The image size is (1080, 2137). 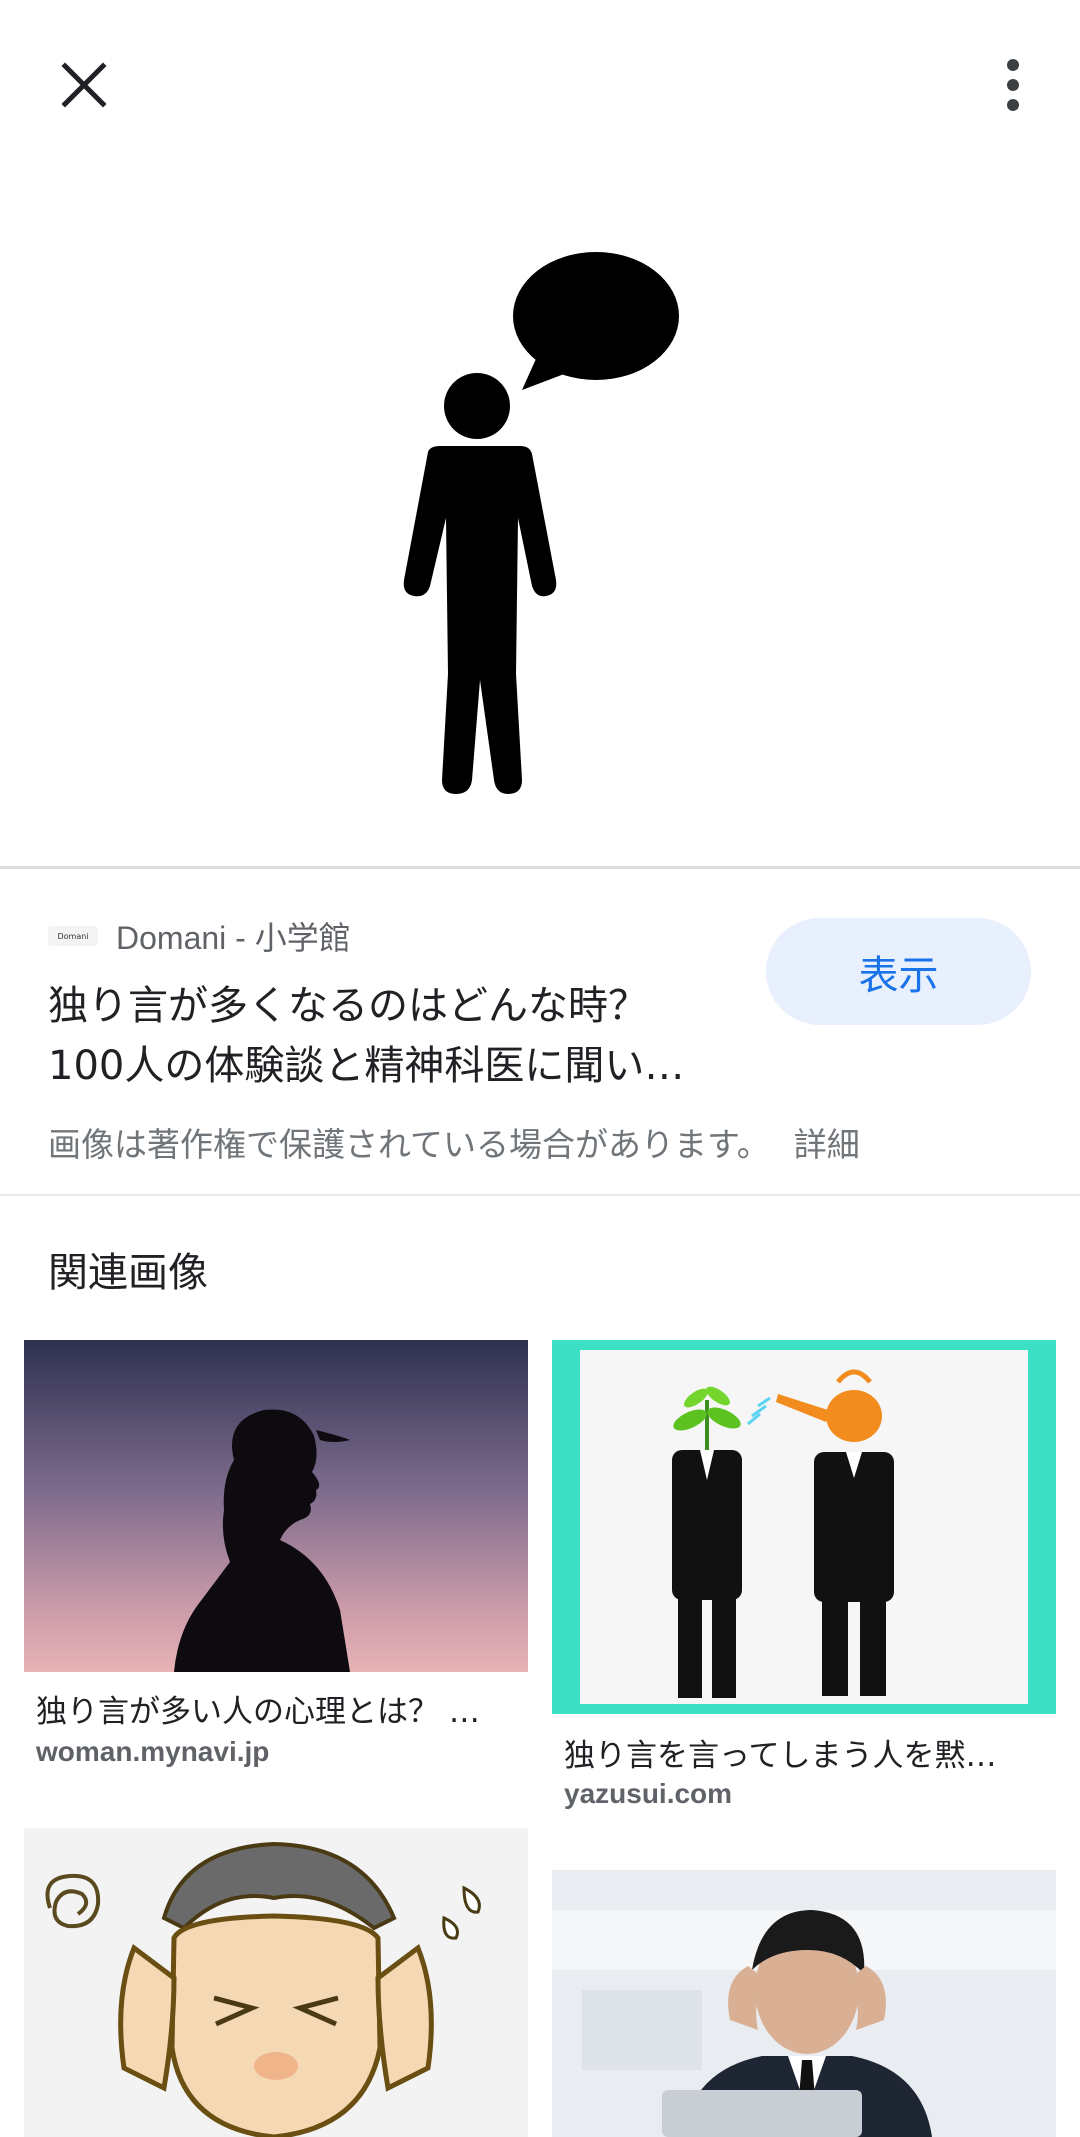 I want to click on source-row: Domani Domani - 小学館, so click(x=199, y=936).